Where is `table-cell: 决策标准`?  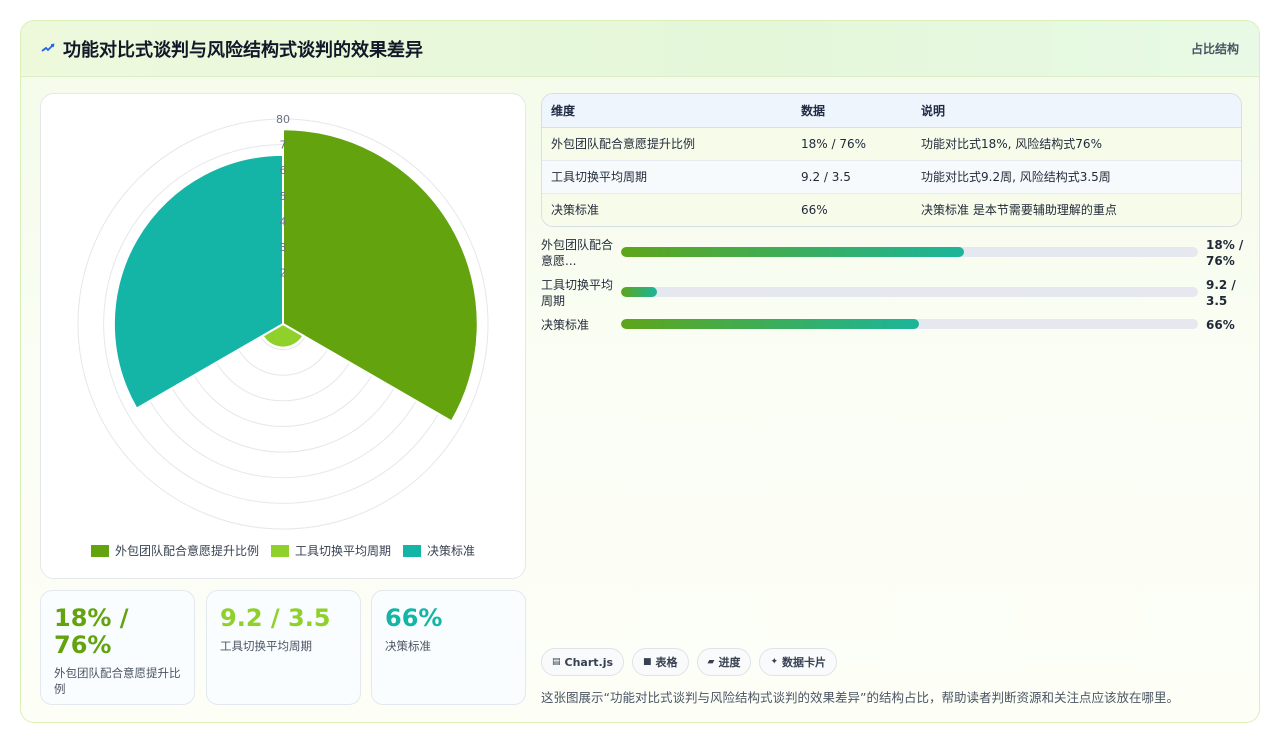
table-cell: 决策标准 is located at coordinates (667, 209).